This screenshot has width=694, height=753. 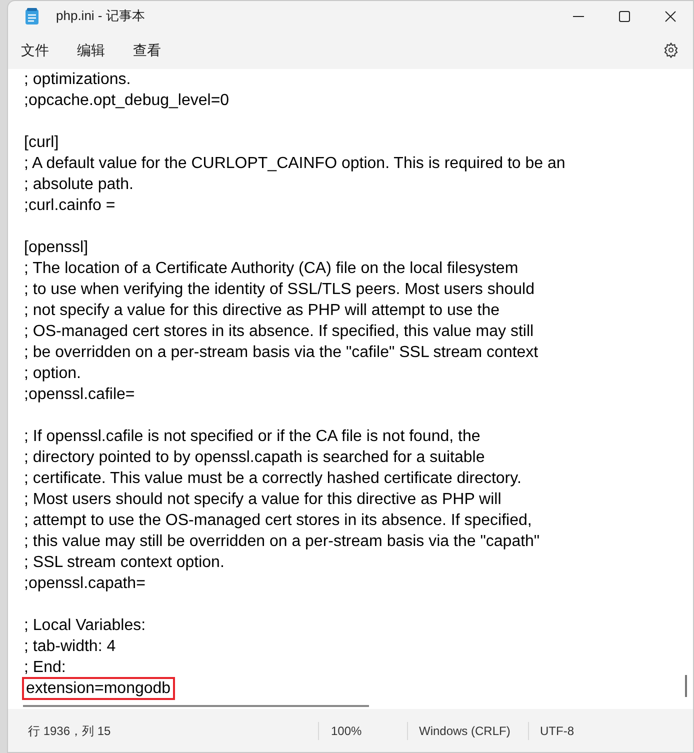 What do you see at coordinates (294, 163) in the screenshot?
I see `text-line: ; A default value for the CURLOPT_CAINFO option. This is required to be an` at bounding box center [294, 163].